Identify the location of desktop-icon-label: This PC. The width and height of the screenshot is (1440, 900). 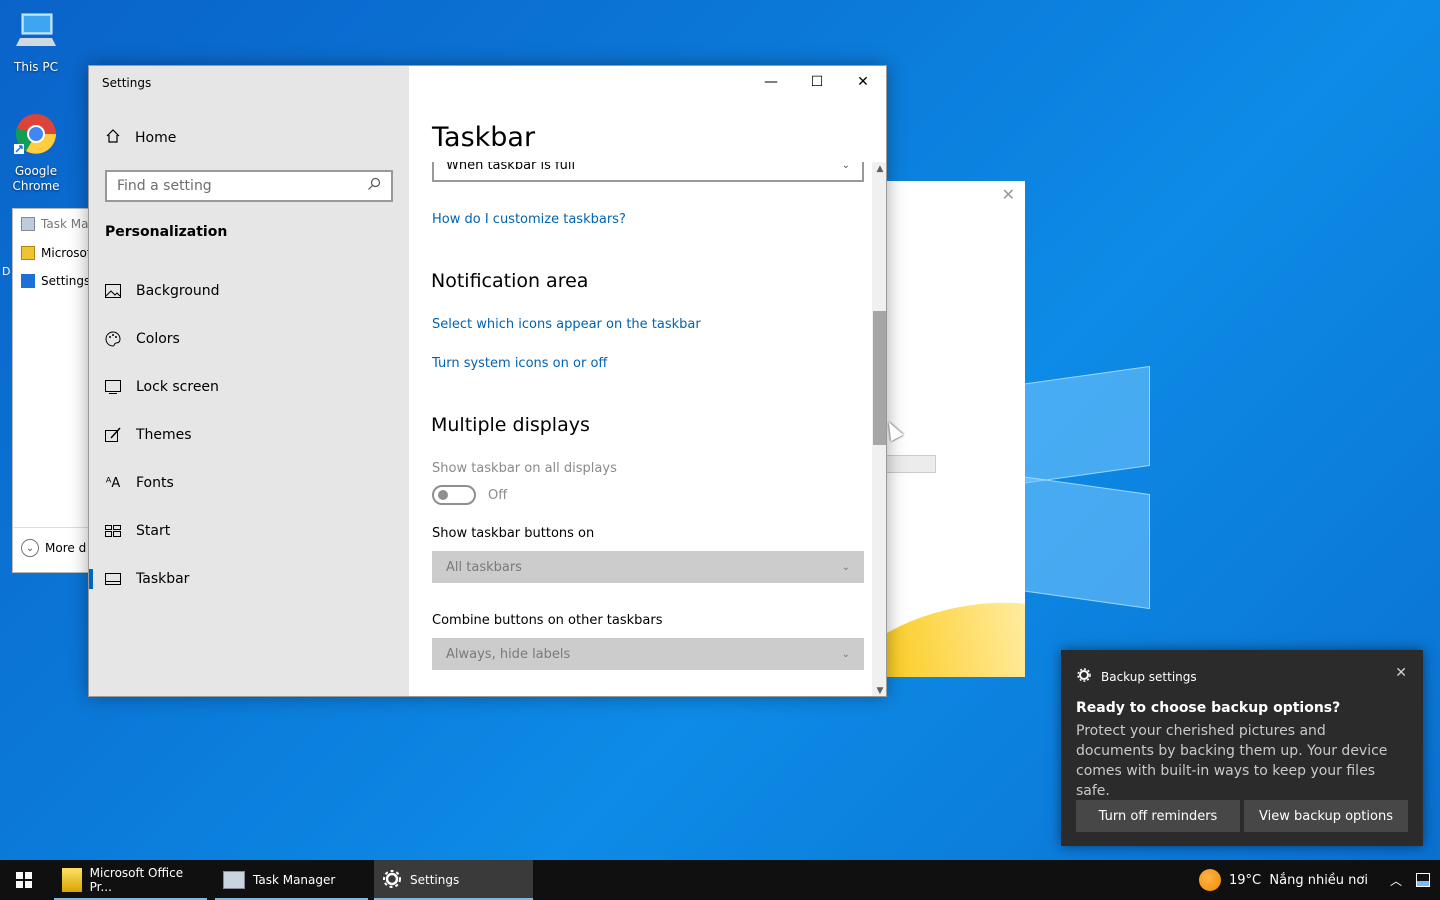
(36, 67).